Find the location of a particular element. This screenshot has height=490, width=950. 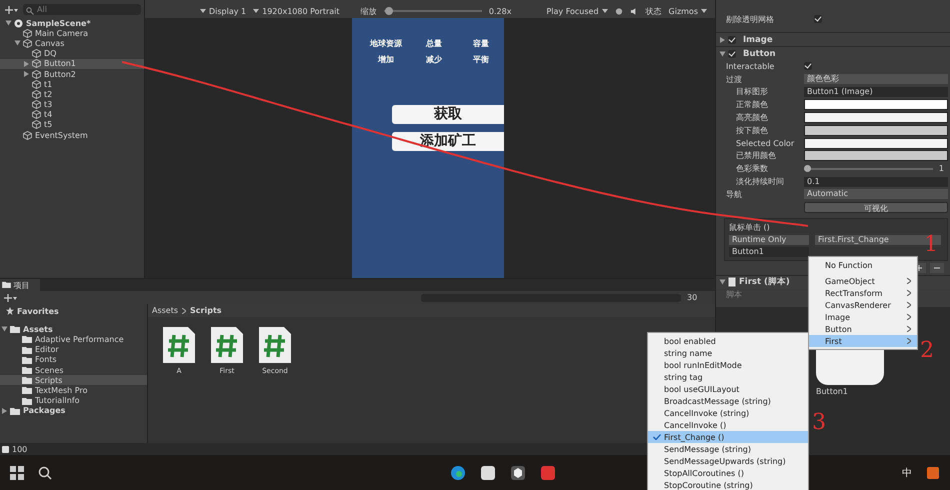

hierarchy-item: t2 is located at coordinates (72, 94).